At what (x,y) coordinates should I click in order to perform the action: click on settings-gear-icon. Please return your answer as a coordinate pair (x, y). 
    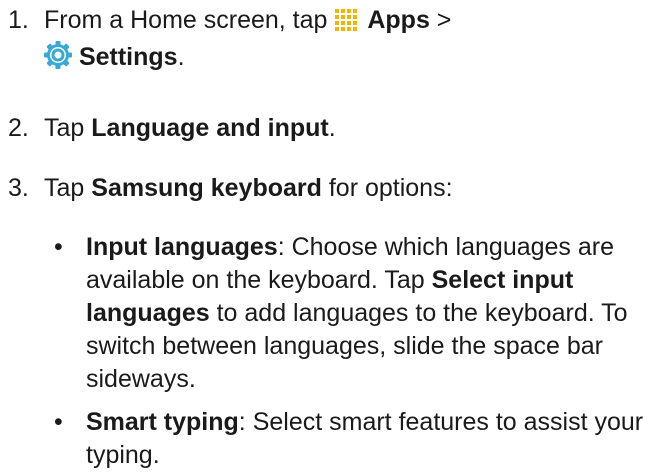
    Looking at the image, I should click on (58, 59).